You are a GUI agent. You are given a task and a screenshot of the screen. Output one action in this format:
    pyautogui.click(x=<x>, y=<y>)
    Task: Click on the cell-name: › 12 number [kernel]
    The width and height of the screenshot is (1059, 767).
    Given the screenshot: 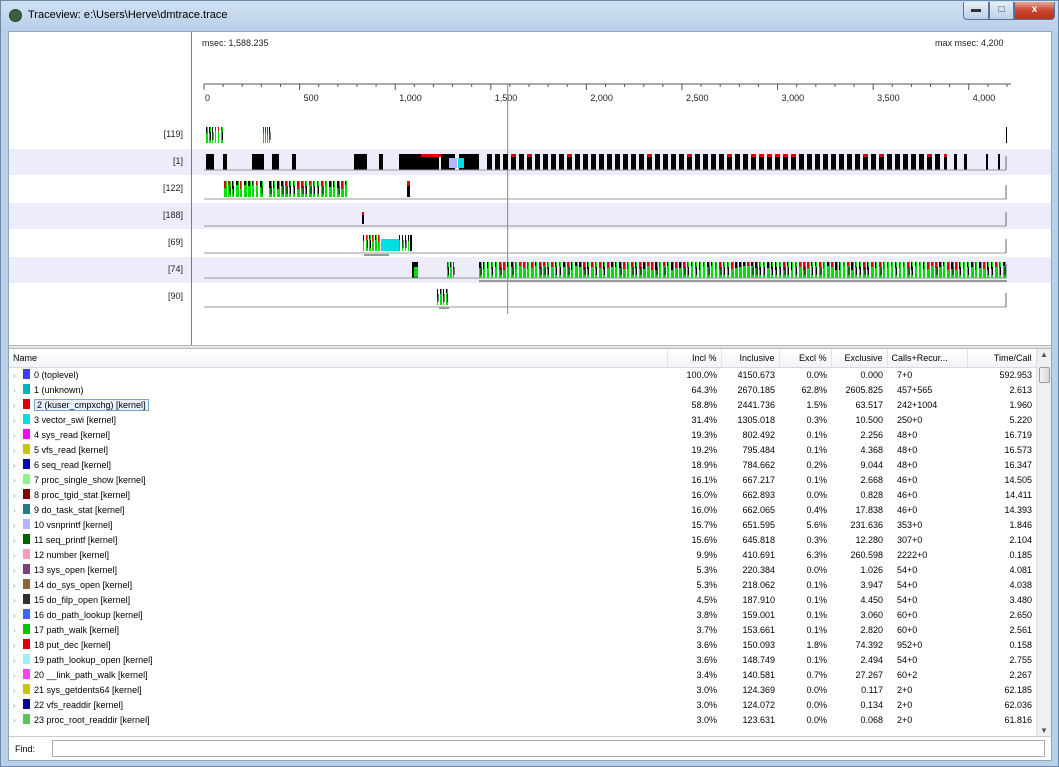 What is the action you would take?
    pyautogui.click(x=338, y=555)
    